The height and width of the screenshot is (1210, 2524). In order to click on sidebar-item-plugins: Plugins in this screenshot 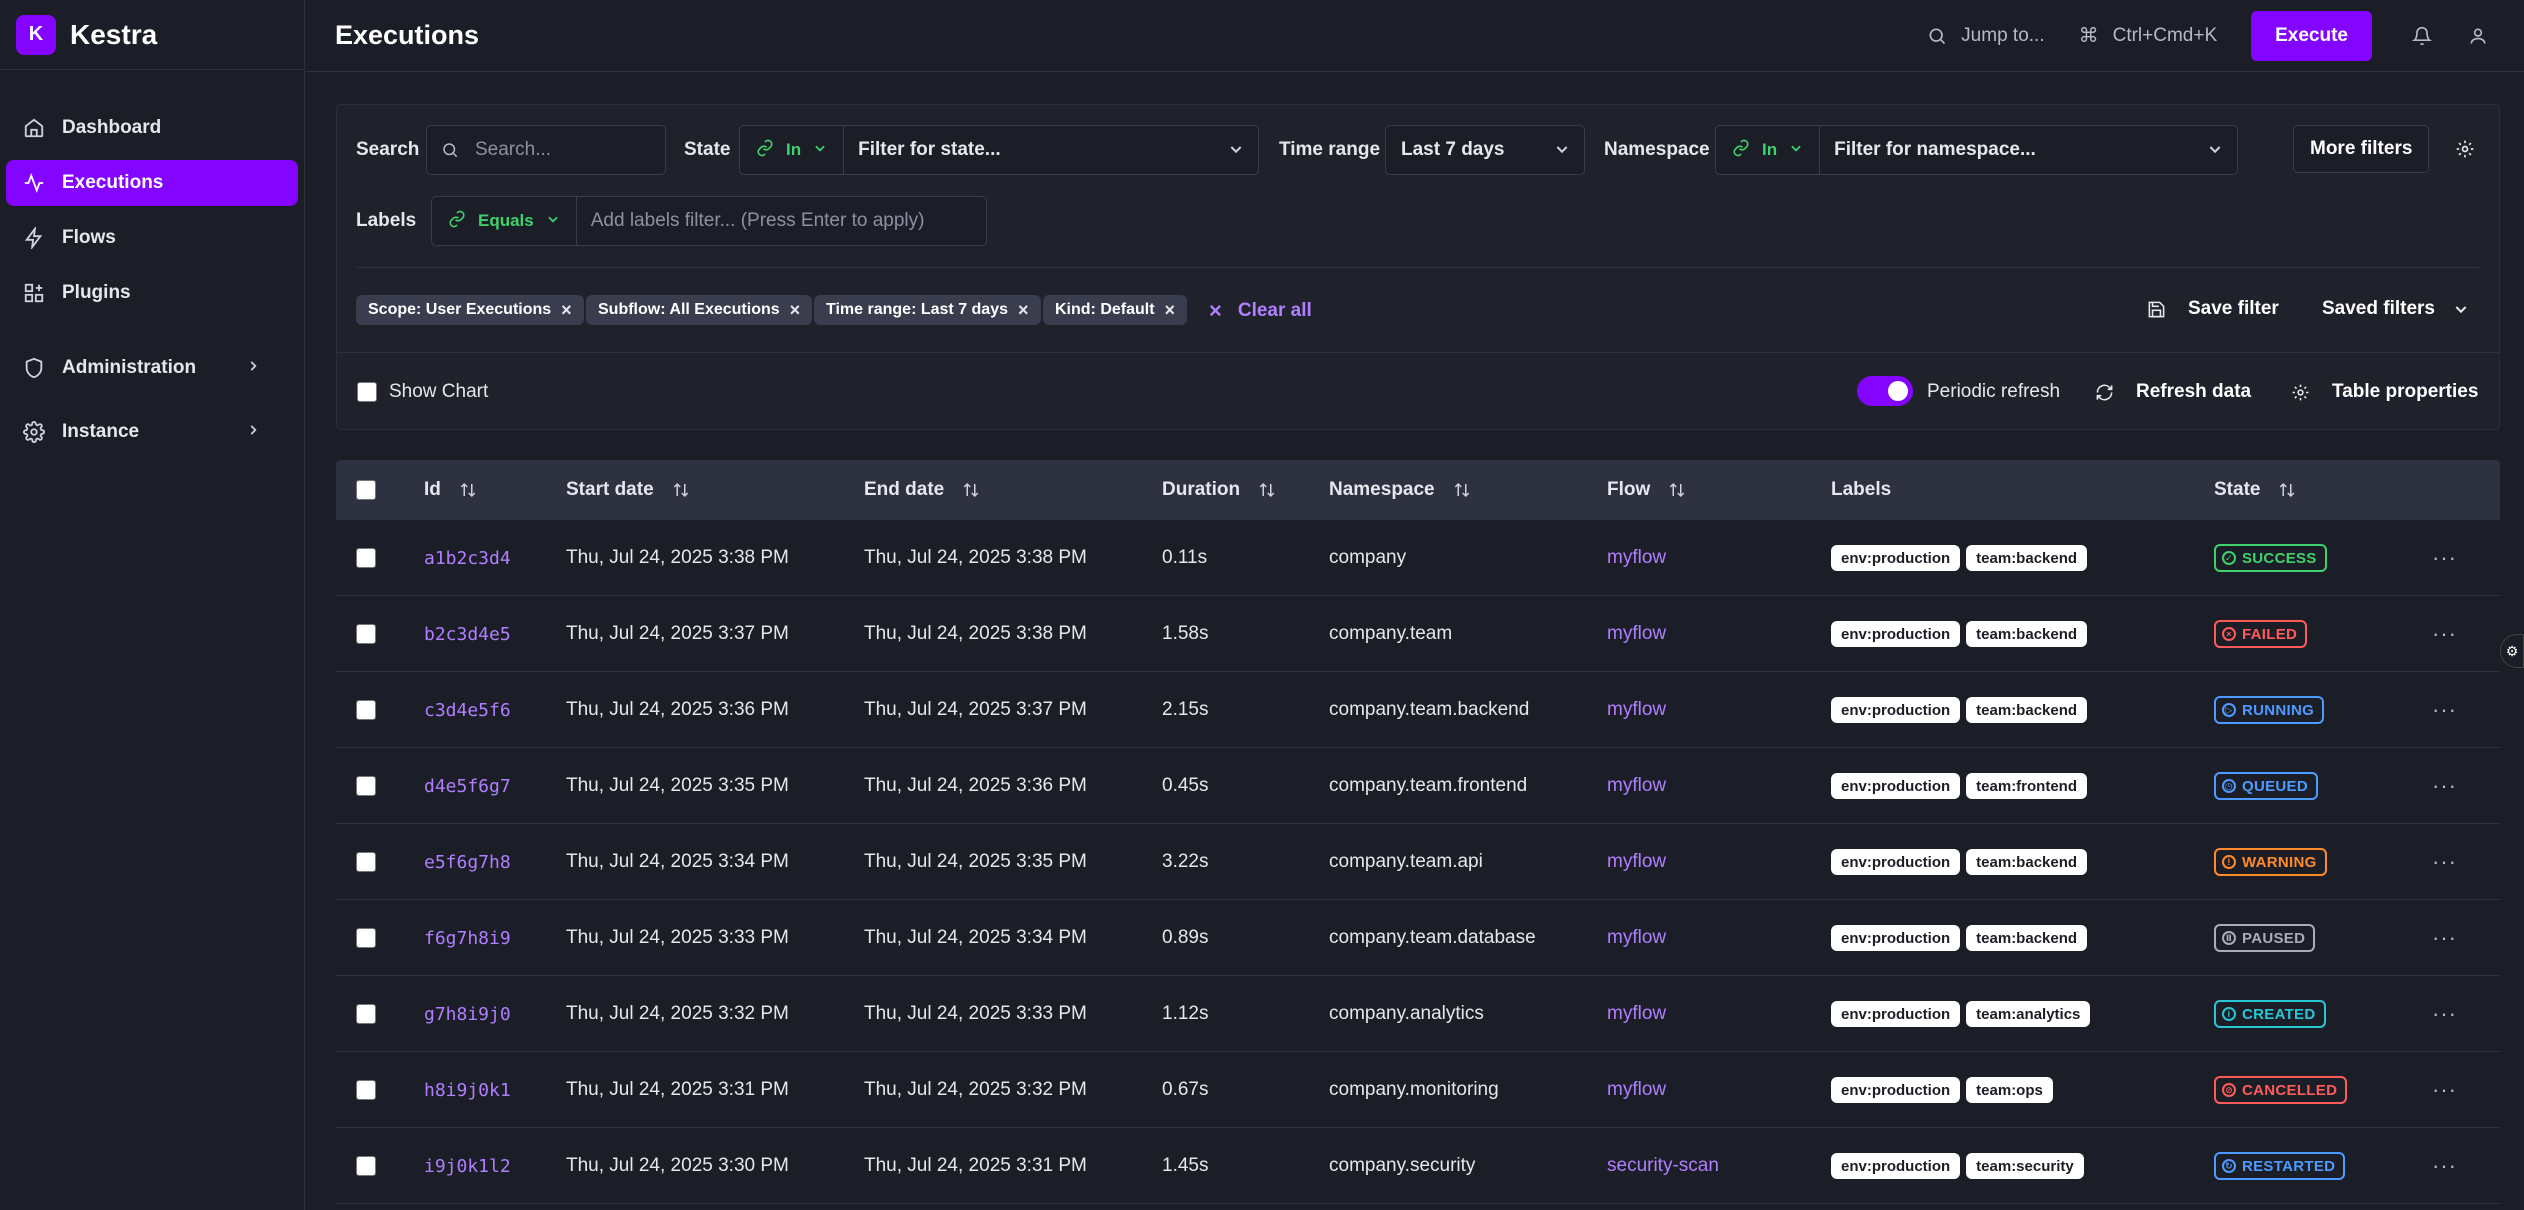, I will do `click(152, 293)`.